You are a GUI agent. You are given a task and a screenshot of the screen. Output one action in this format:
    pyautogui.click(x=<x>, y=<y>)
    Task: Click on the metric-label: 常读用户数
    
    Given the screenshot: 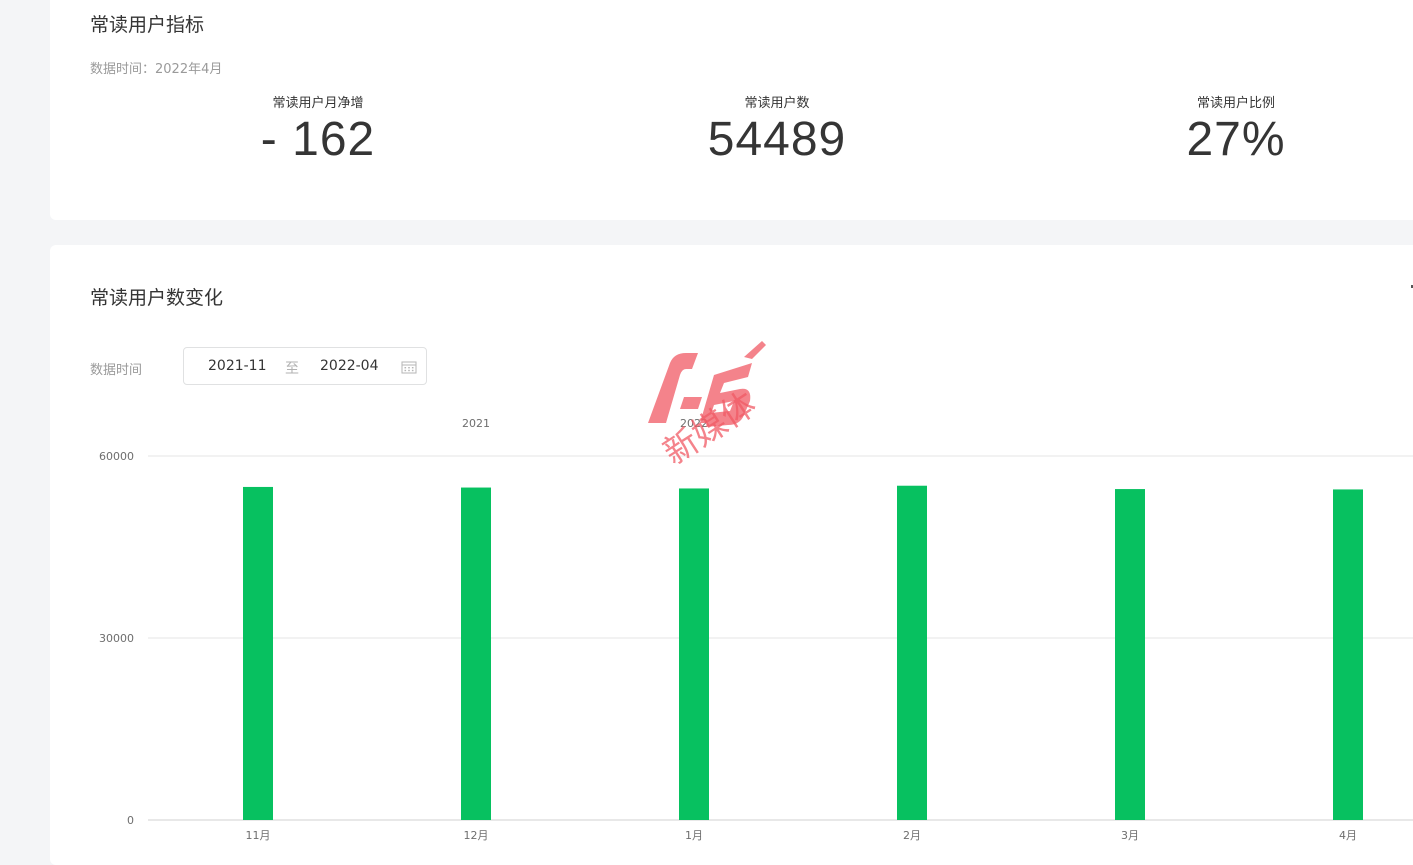 What is the action you would take?
    pyautogui.click(x=777, y=103)
    